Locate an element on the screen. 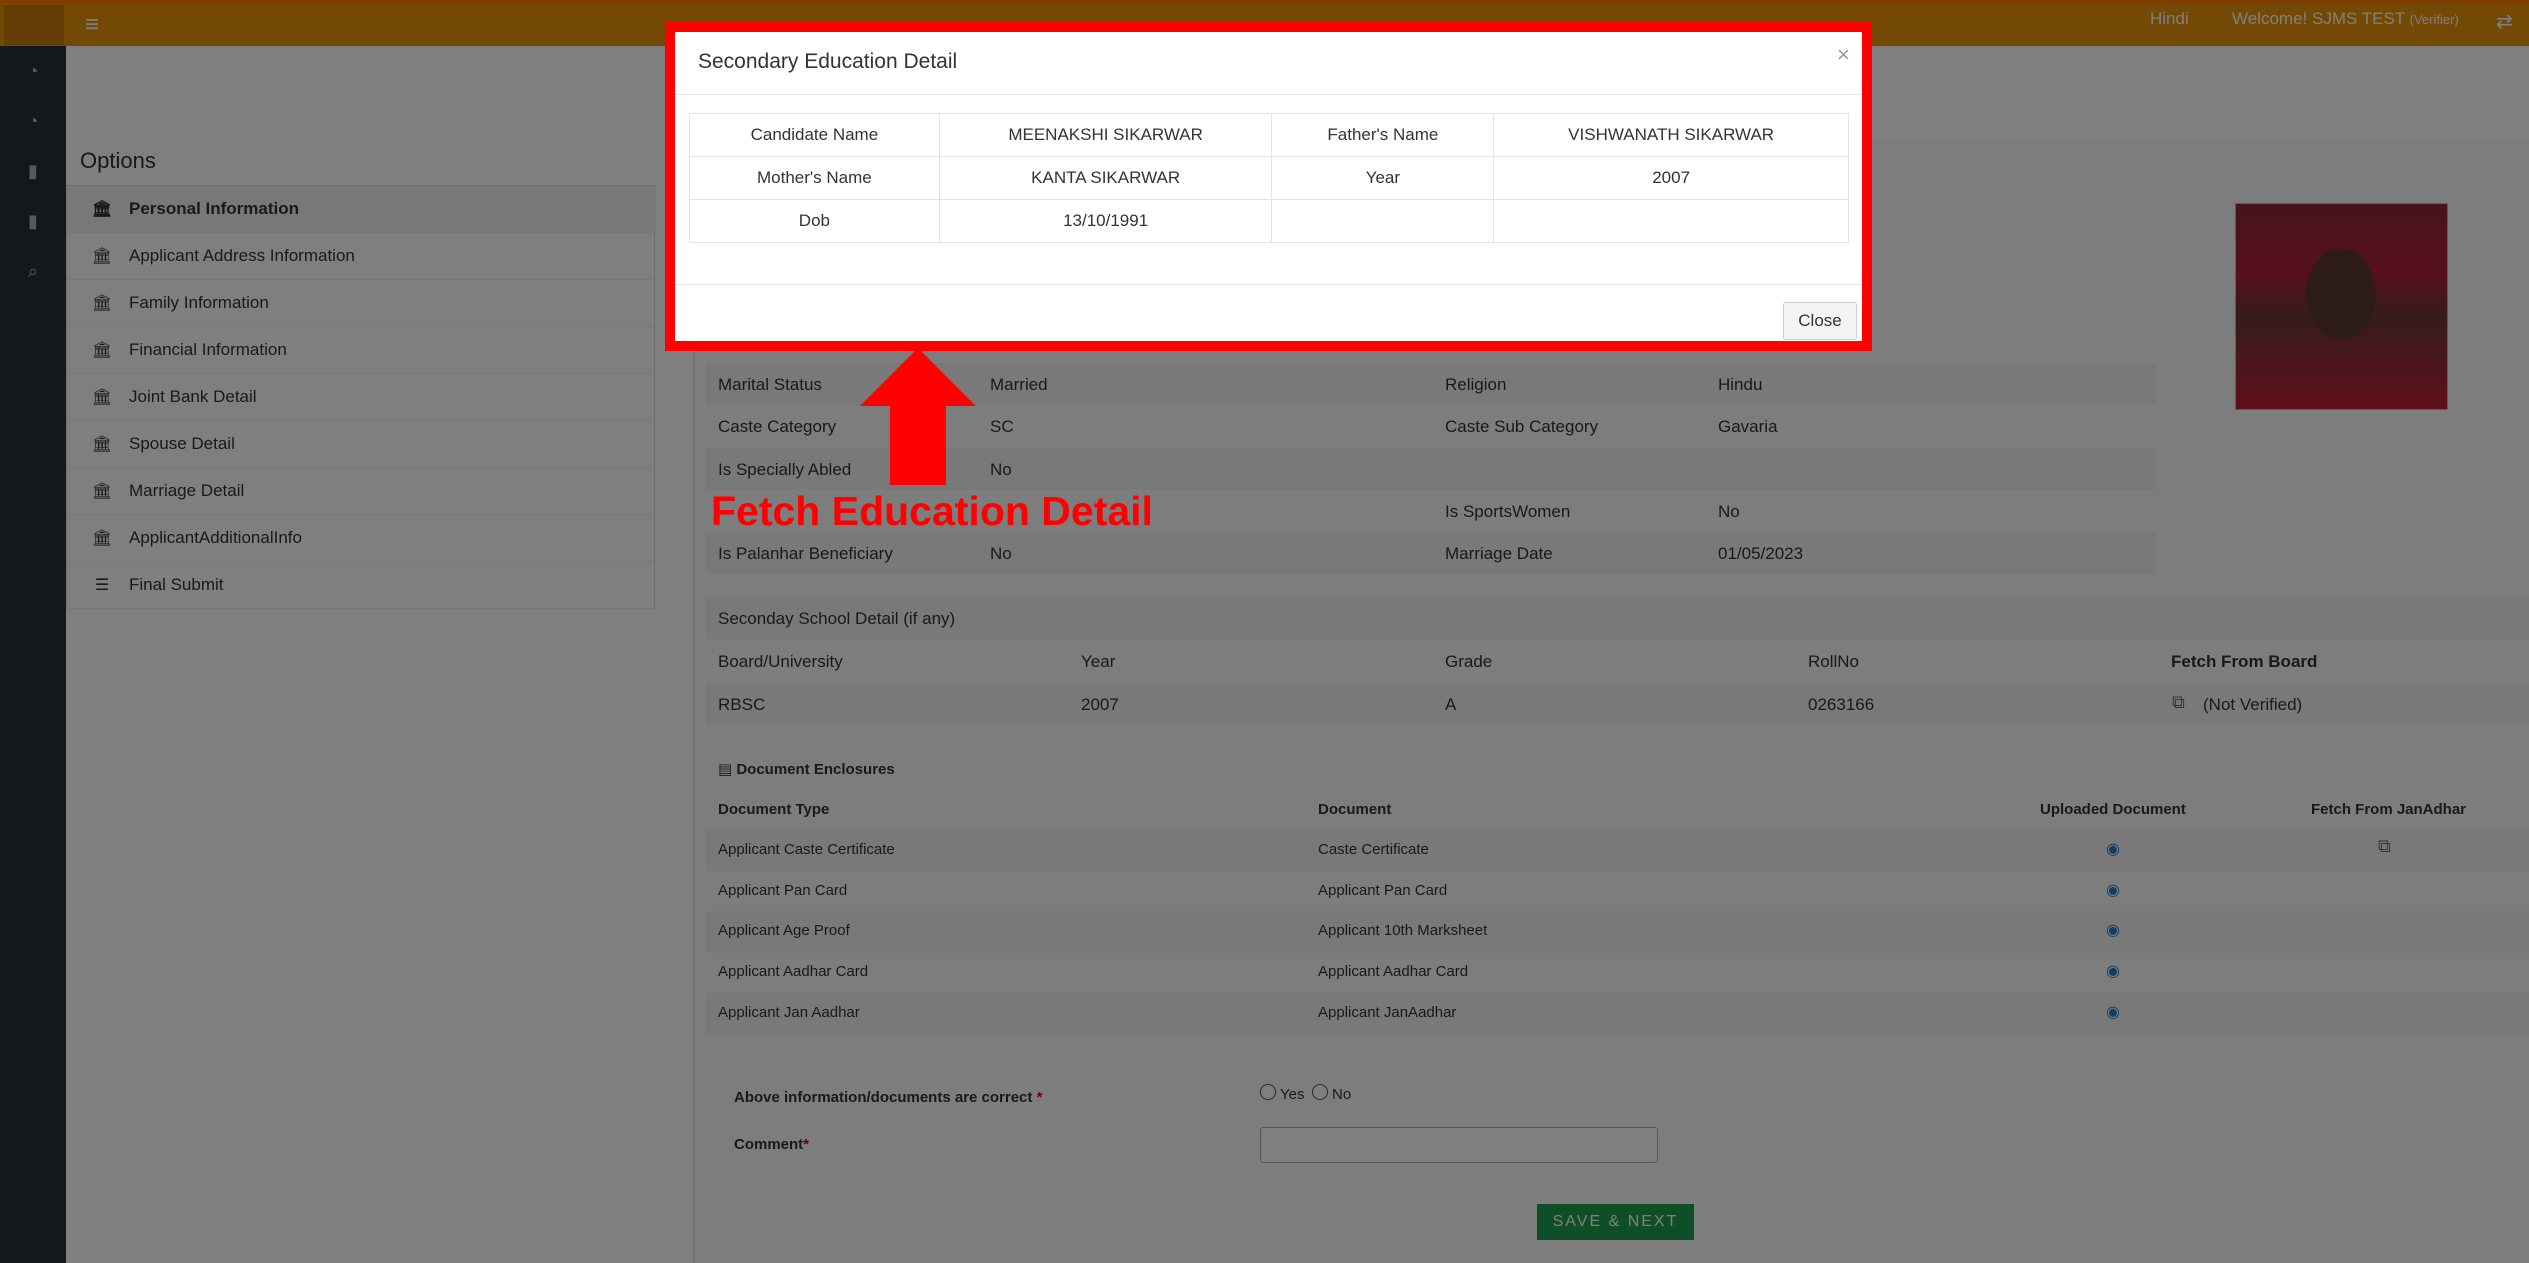 This screenshot has width=2529, height=1263. annotation-arrow-head is located at coordinates (918, 377).